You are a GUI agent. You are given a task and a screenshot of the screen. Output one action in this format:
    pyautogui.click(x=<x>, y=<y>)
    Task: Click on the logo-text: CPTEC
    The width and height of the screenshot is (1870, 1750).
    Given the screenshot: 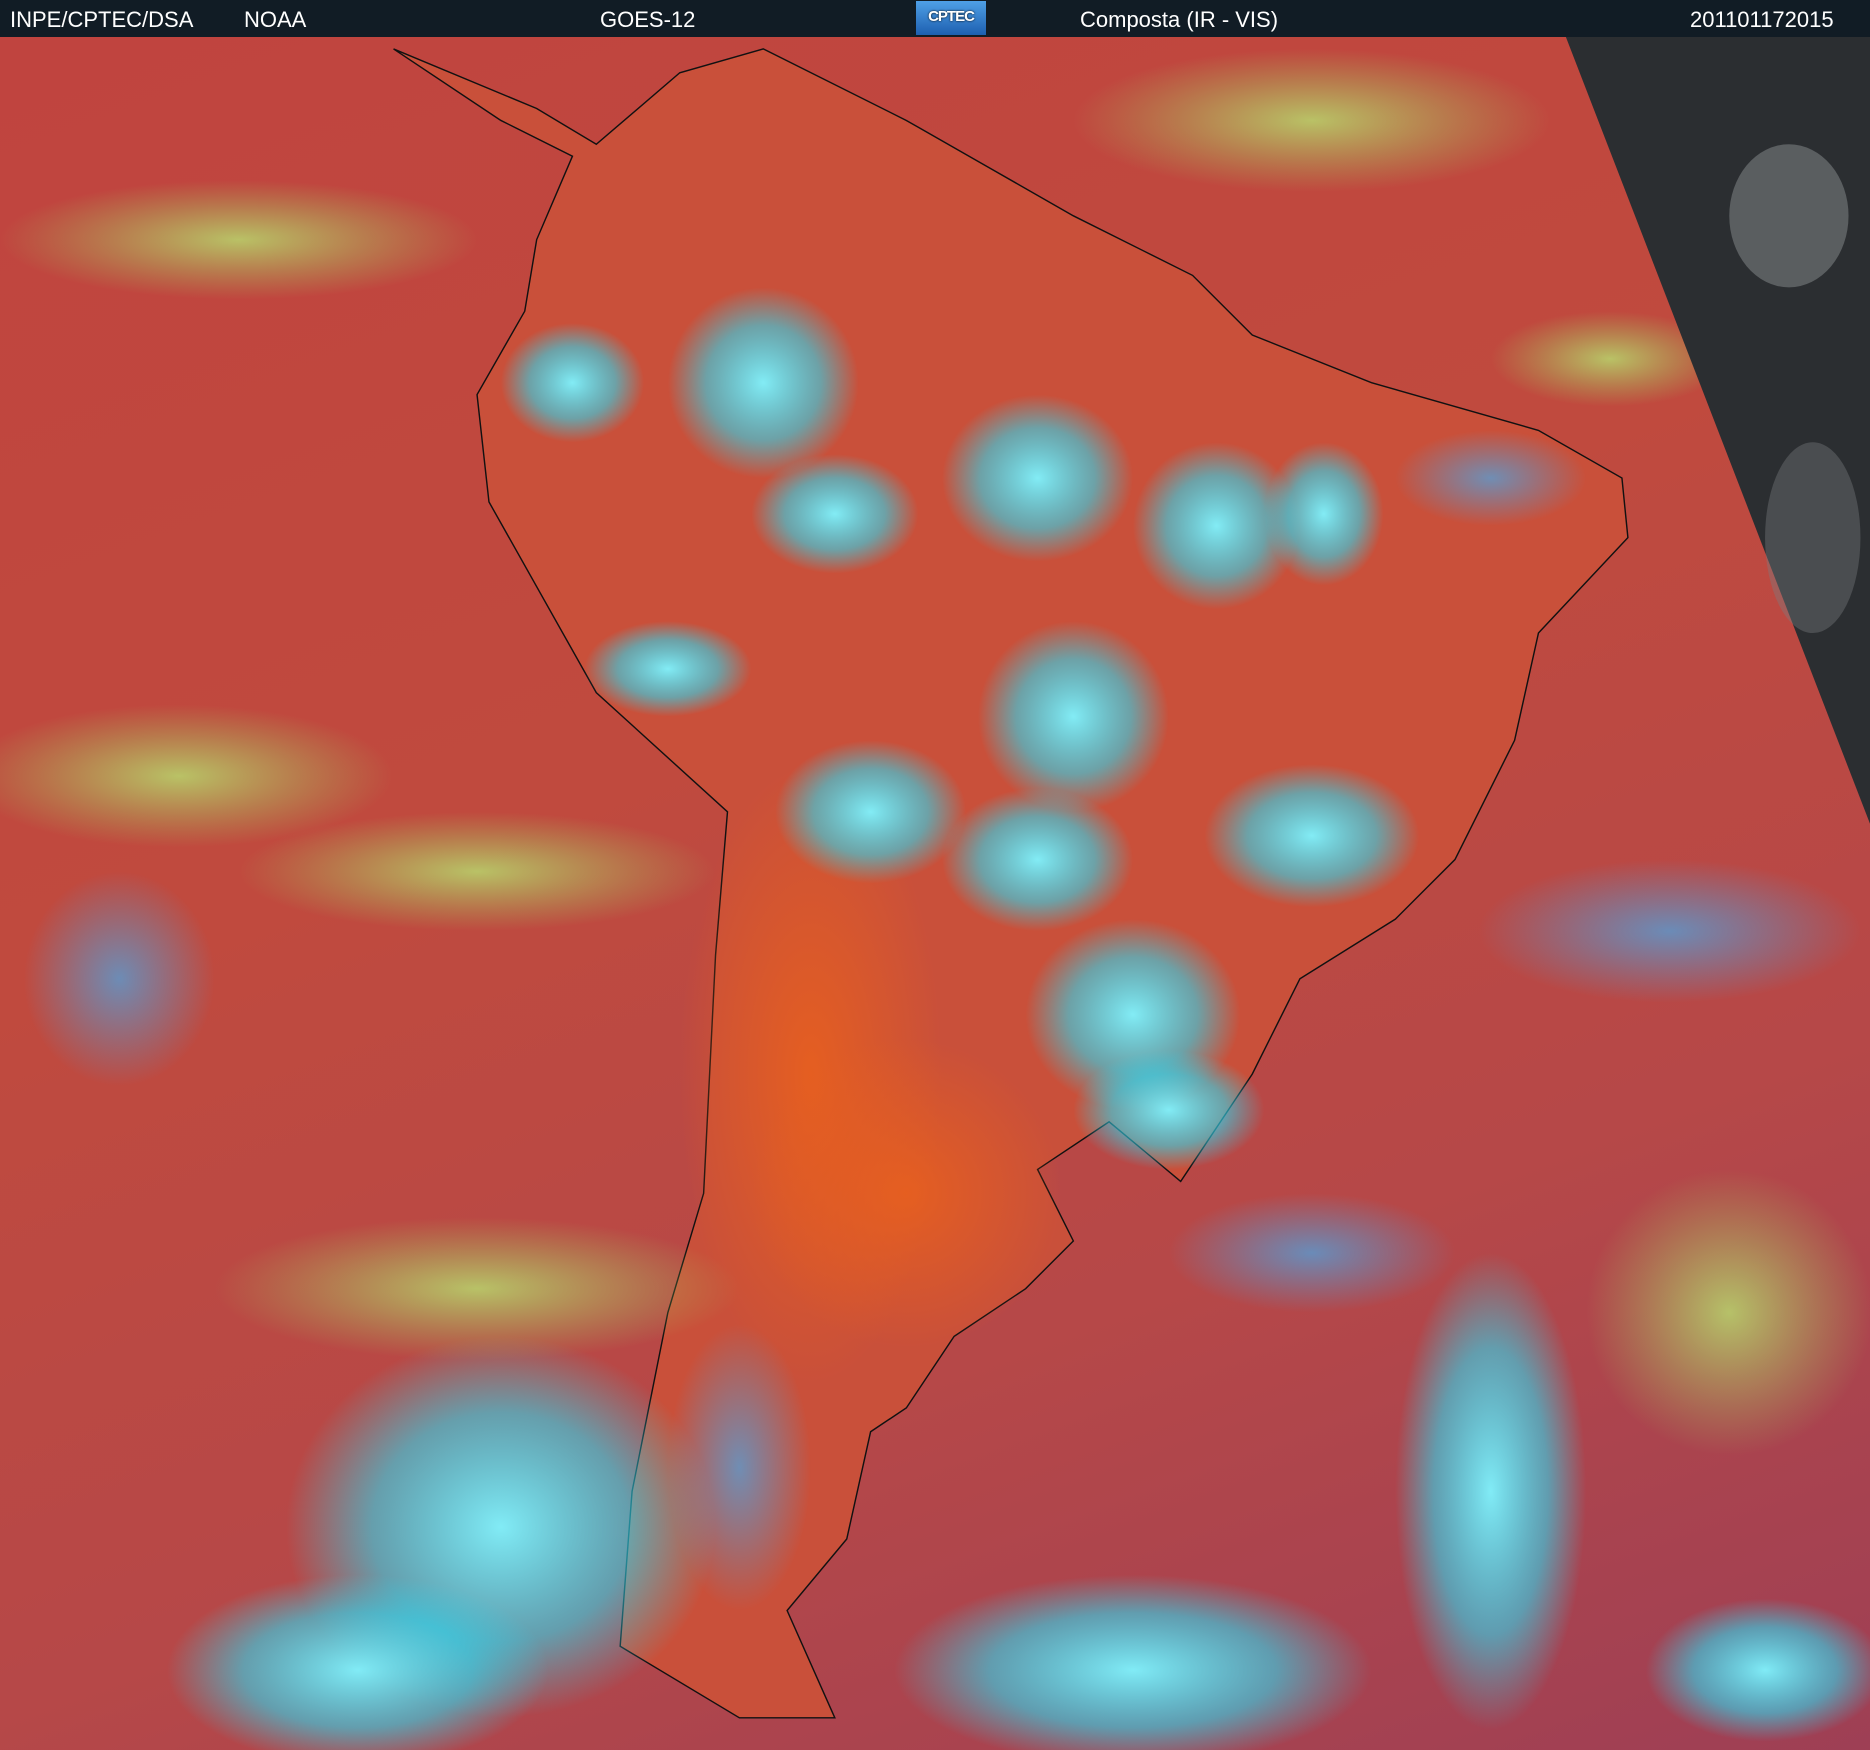 What is the action you would take?
    pyautogui.click(x=951, y=16)
    